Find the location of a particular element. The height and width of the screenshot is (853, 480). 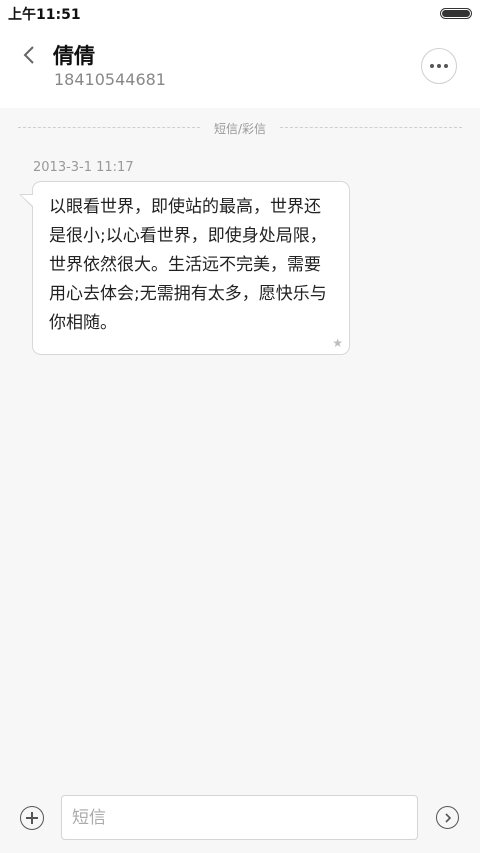

plus-circle-icon is located at coordinates (32, 818).